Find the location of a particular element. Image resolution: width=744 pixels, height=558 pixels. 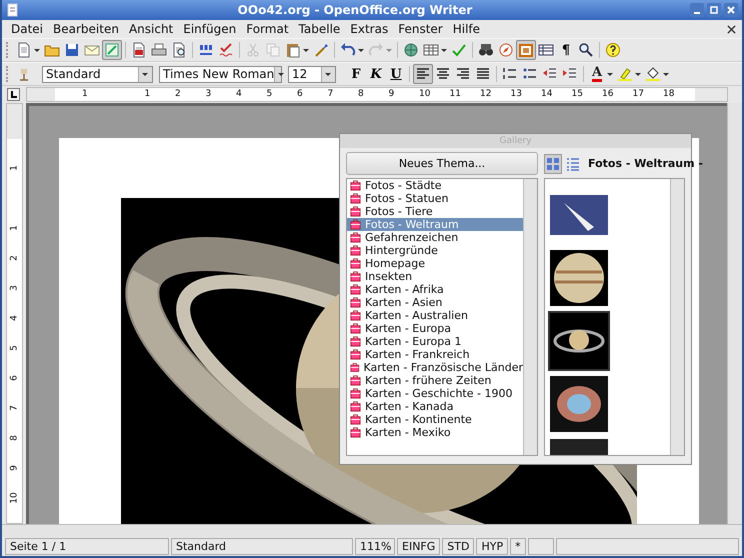

align-left-icon is located at coordinates (423, 74).